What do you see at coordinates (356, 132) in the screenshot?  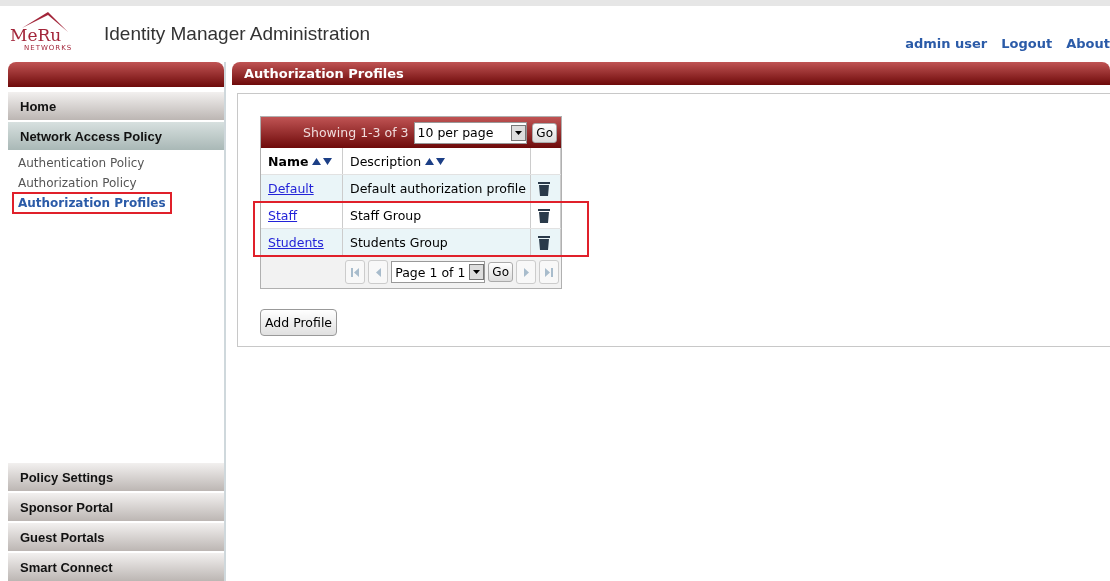 I see `showing-count: Showing 1-3 of 3` at bounding box center [356, 132].